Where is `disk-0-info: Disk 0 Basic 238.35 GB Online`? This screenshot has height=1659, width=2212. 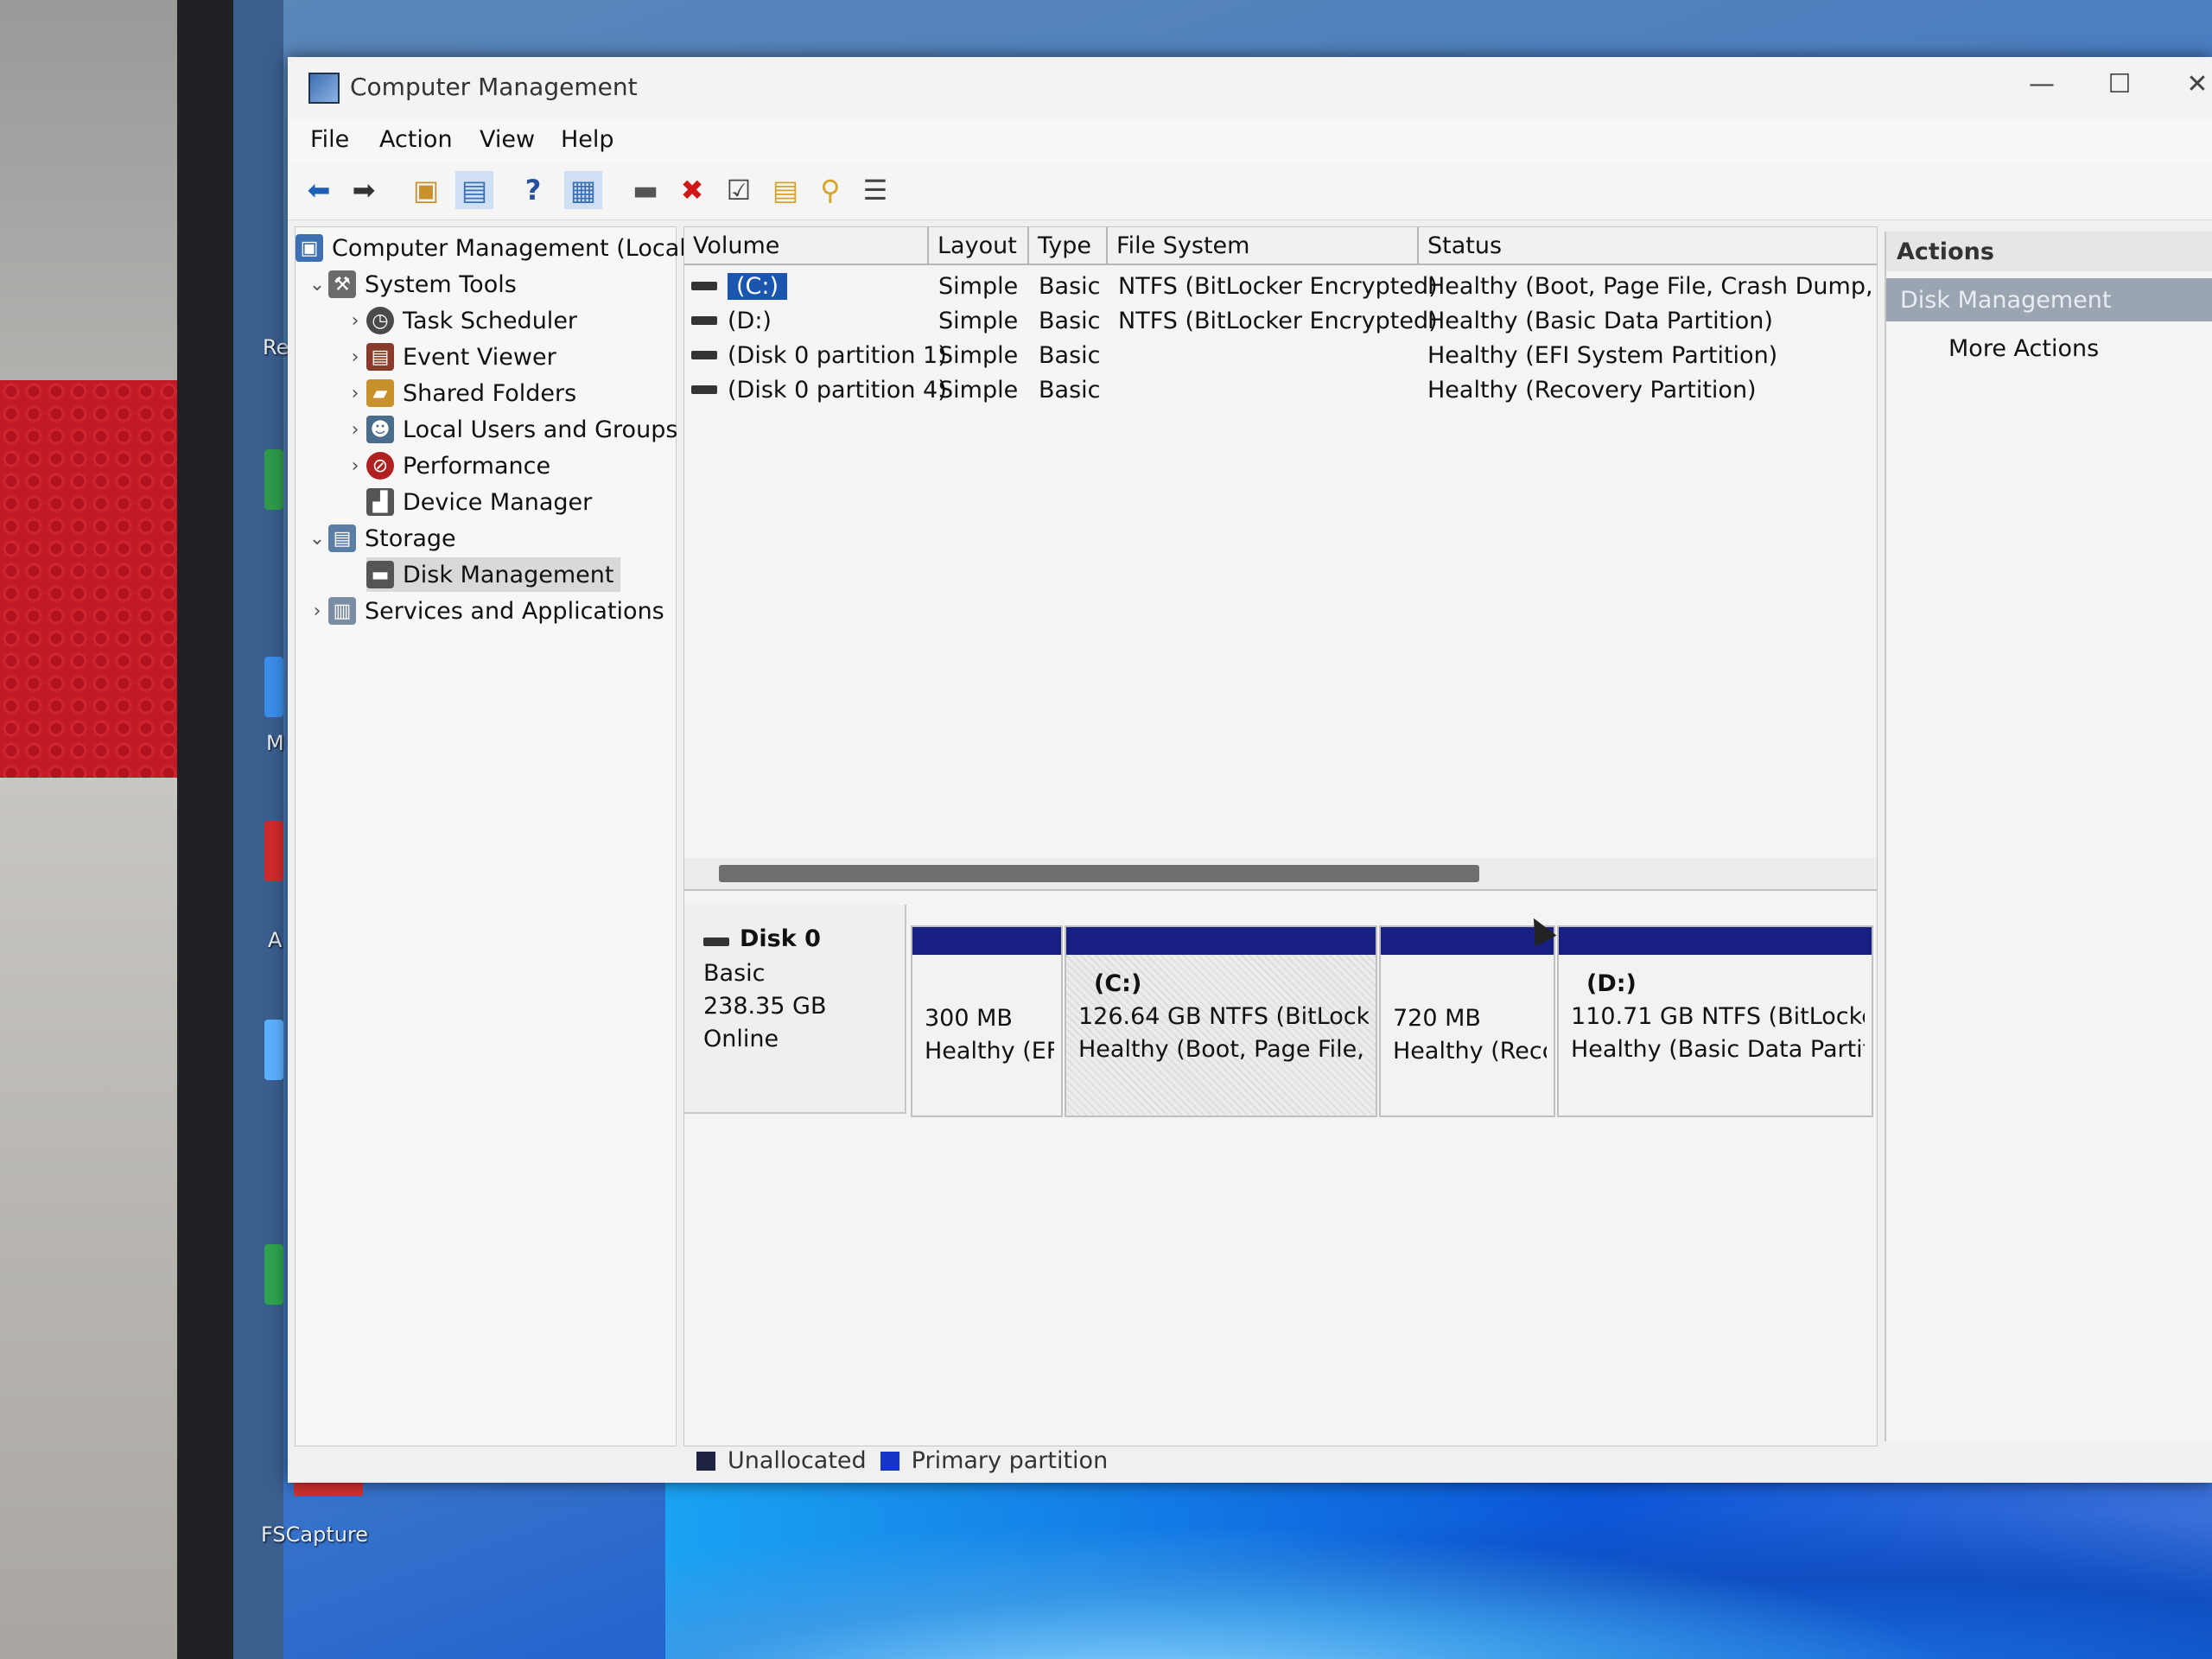 disk-0-info: Disk 0 Basic 238.35 GB Online is located at coordinates (795, 1009).